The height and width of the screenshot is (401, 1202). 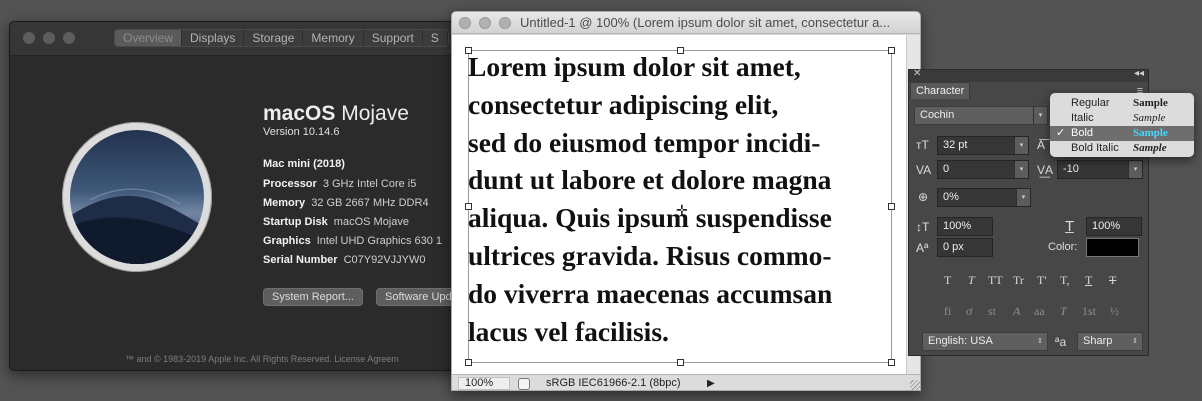 What do you see at coordinates (1064, 280) in the screenshot?
I see `subscript-button: T,` at bounding box center [1064, 280].